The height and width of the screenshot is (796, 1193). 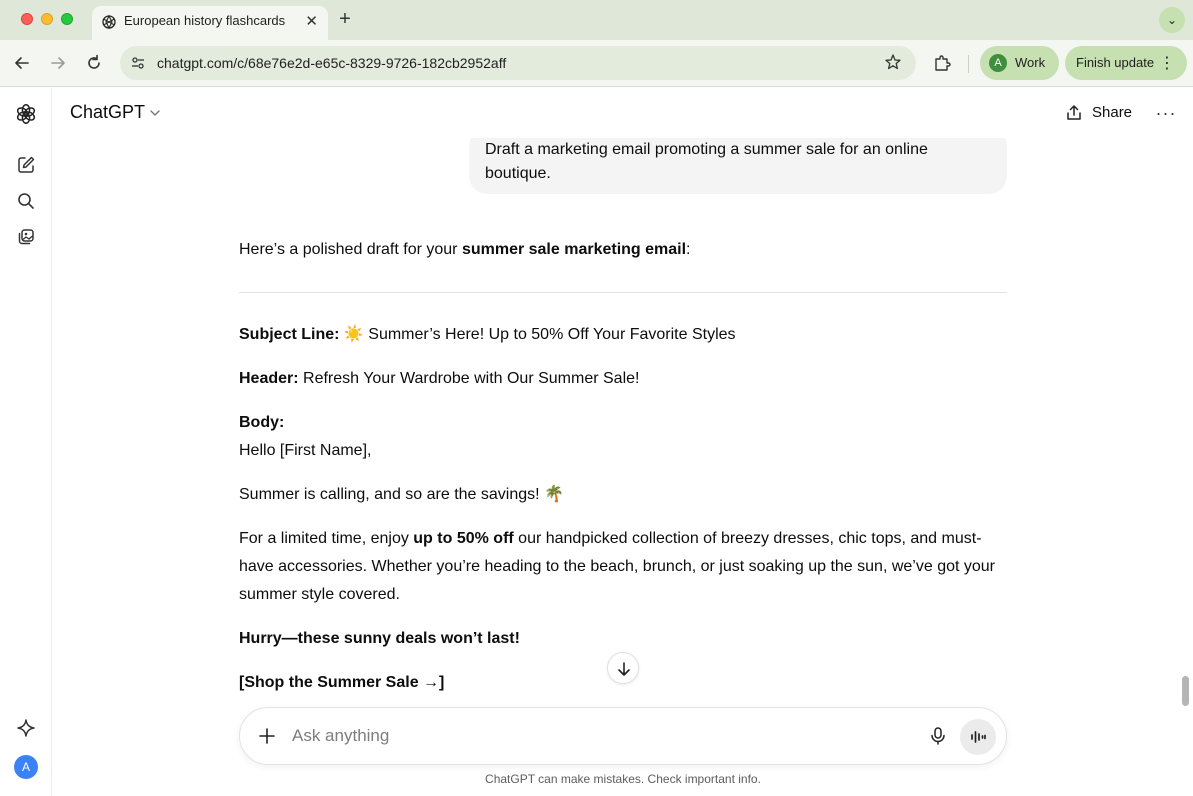 I want to click on share-upload-icon, so click(x=1074, y=112).